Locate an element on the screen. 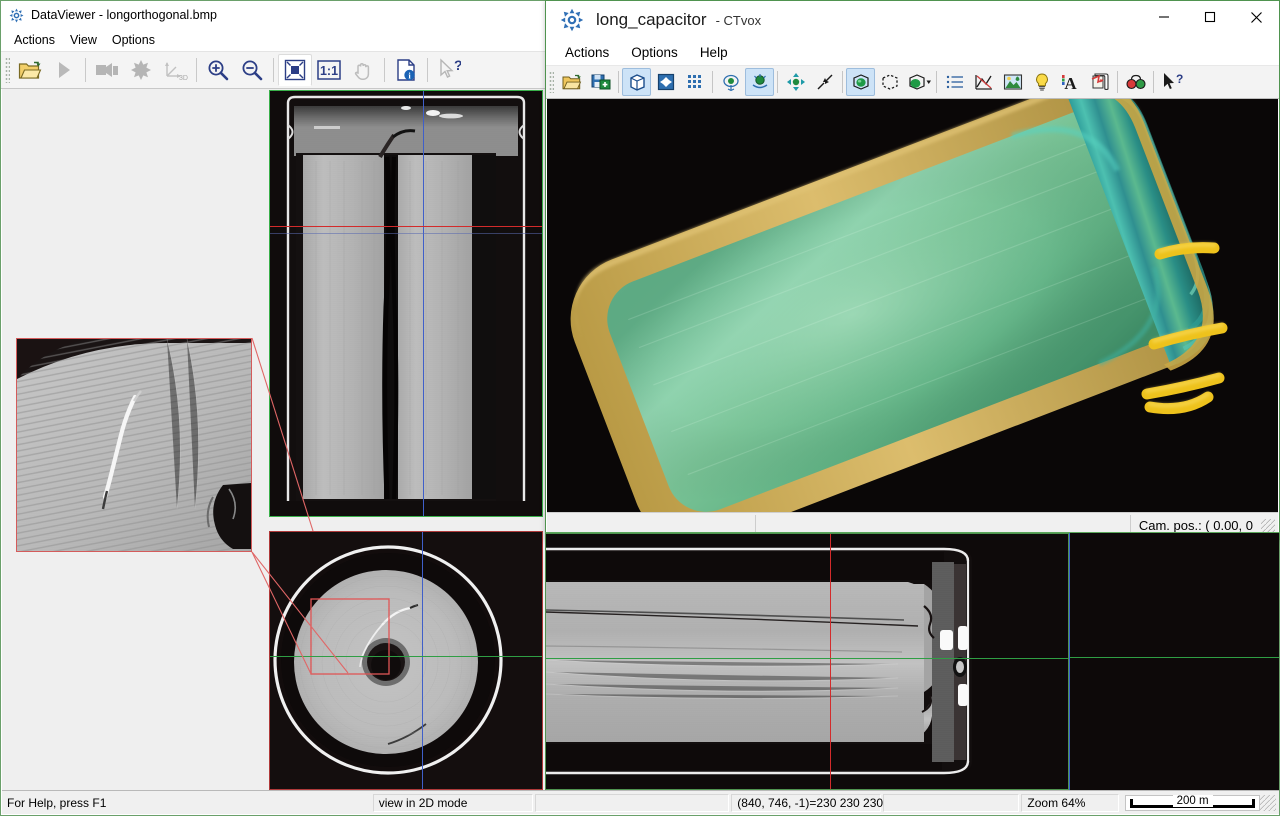 The height and width of the screenshot is (816, 1280). animation-script-icon is located at coordinates (1099, 82).